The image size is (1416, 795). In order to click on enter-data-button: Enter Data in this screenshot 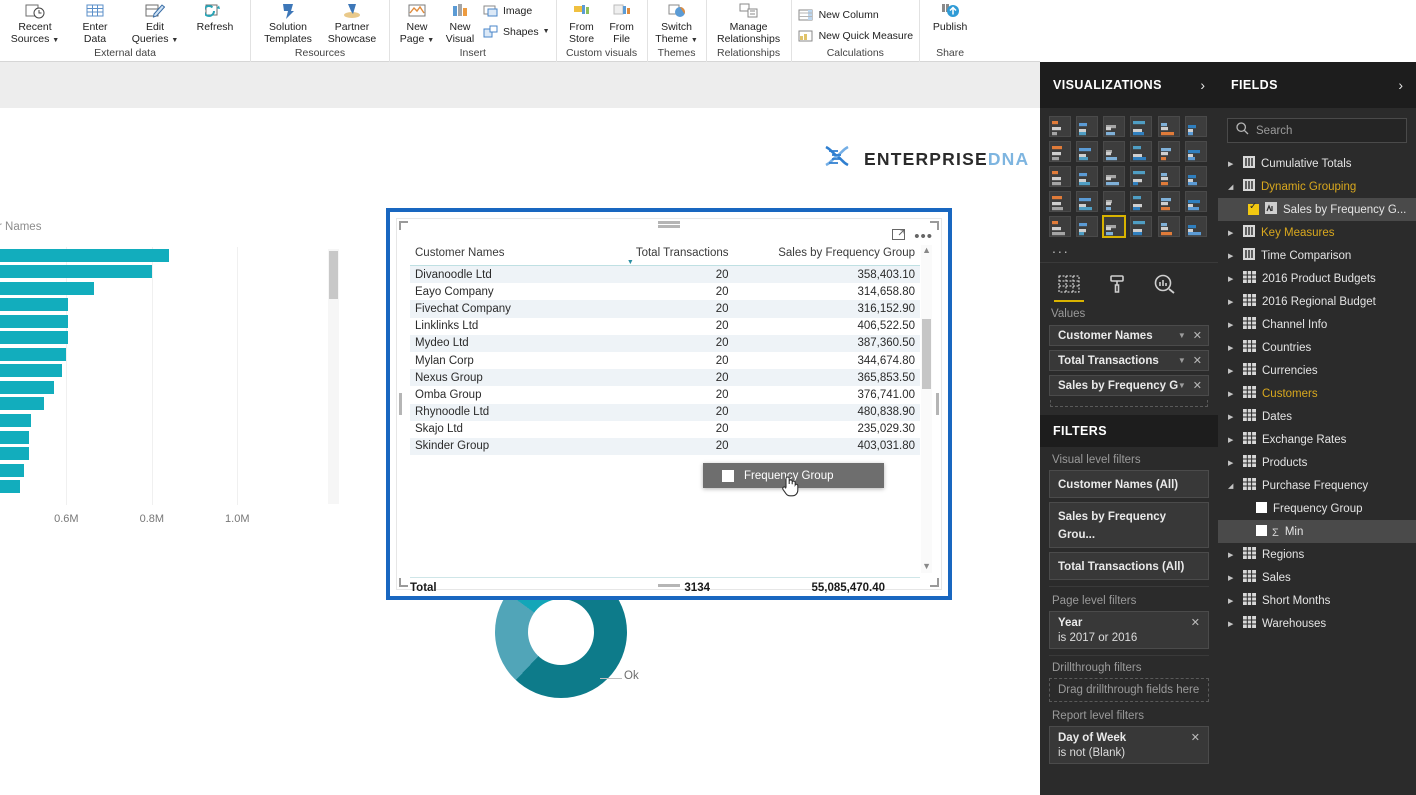, I will do `click(95, 22)`.